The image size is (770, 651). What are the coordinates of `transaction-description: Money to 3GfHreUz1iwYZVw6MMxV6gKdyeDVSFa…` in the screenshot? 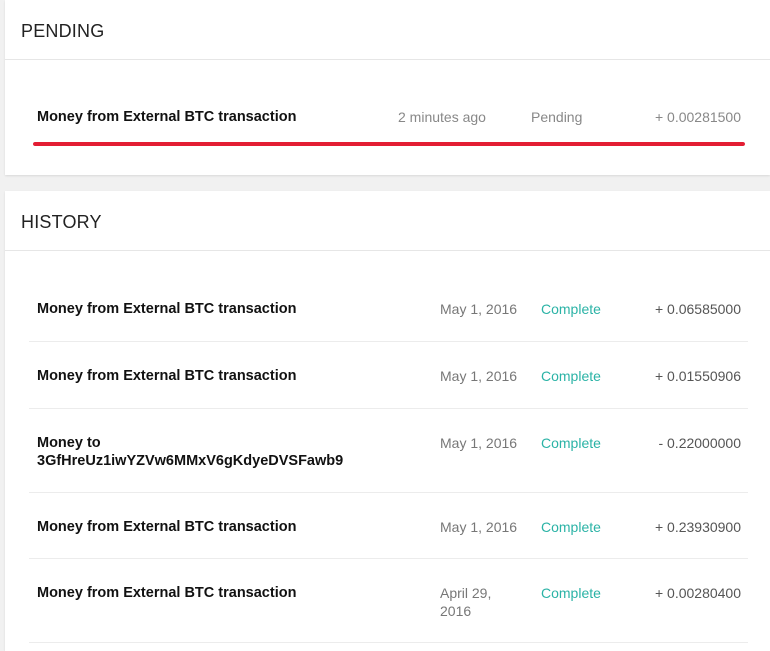 It's located at (190, 452).